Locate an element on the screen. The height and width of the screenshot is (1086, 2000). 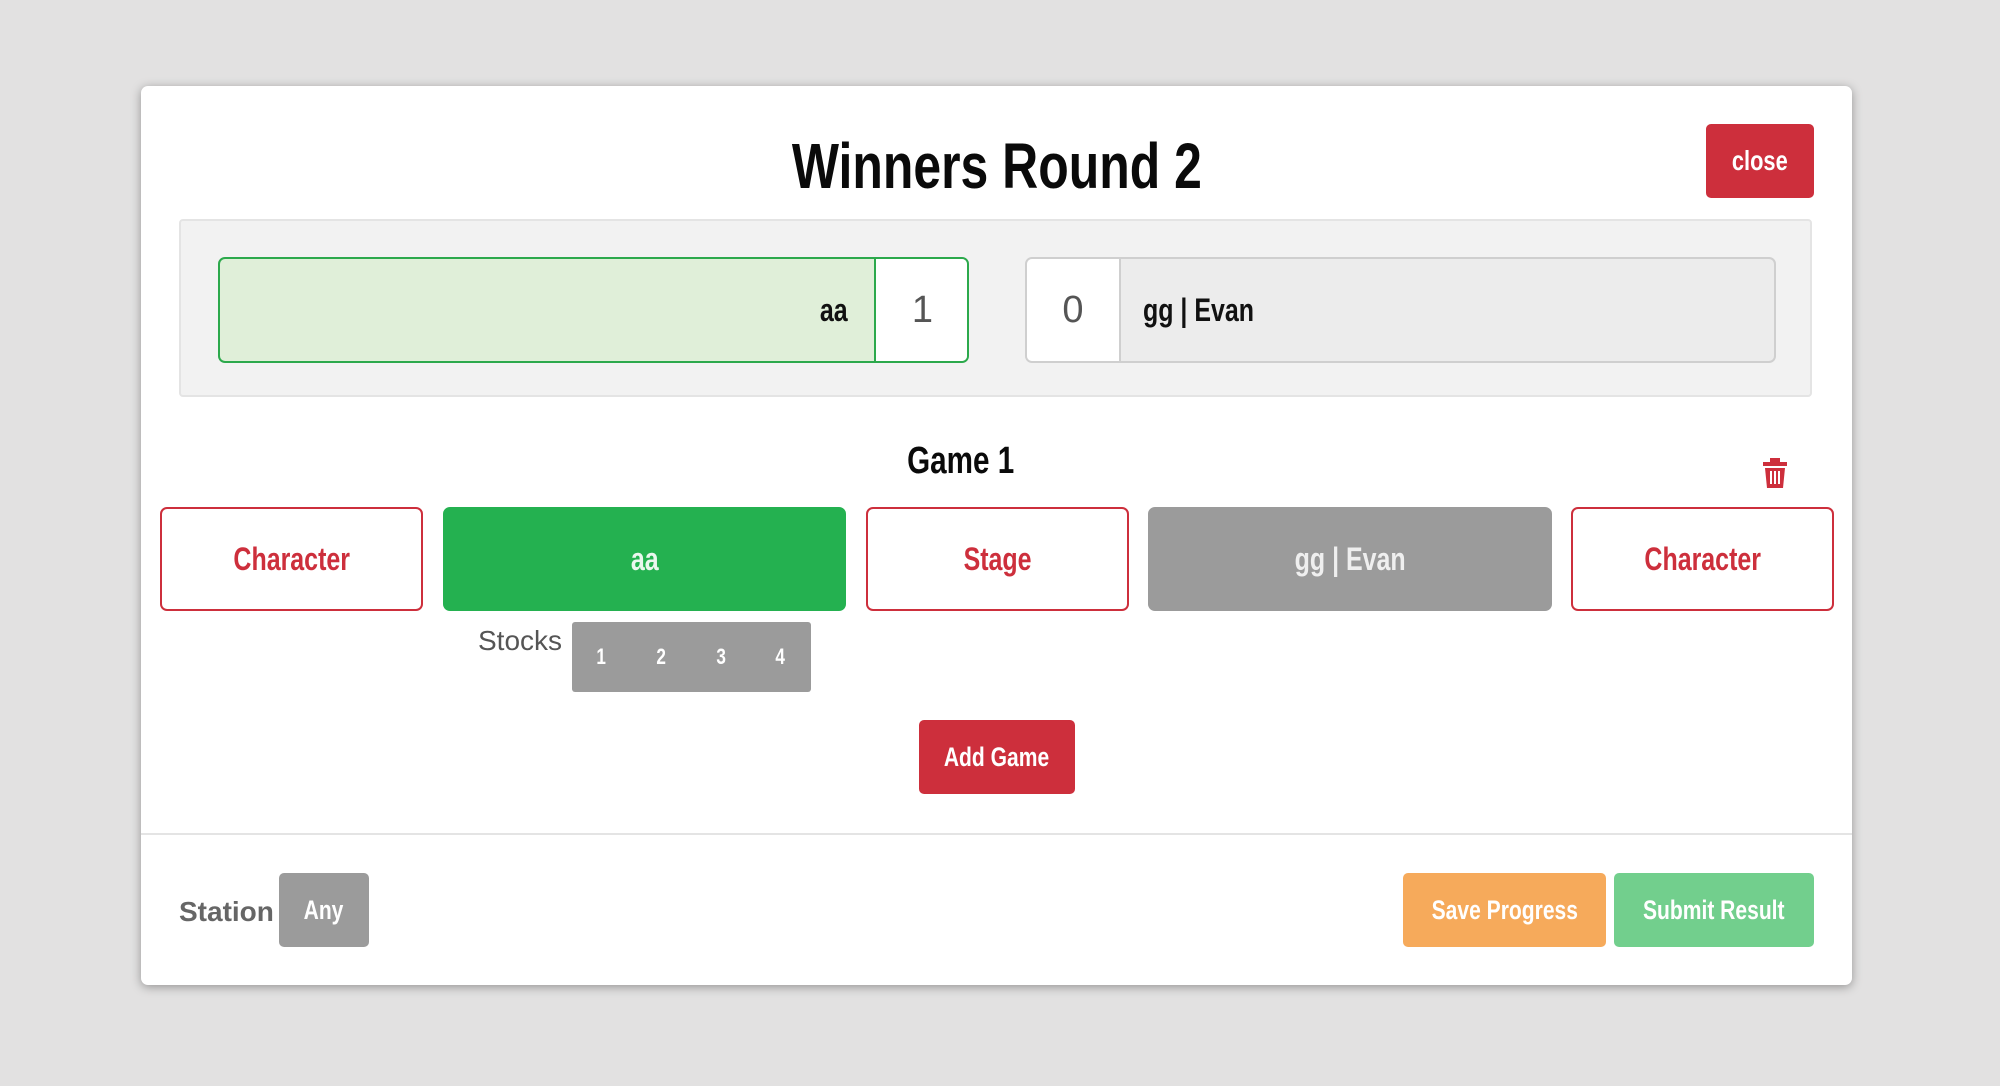
stock-option-4: 4 is located at coordinates (780, 657).